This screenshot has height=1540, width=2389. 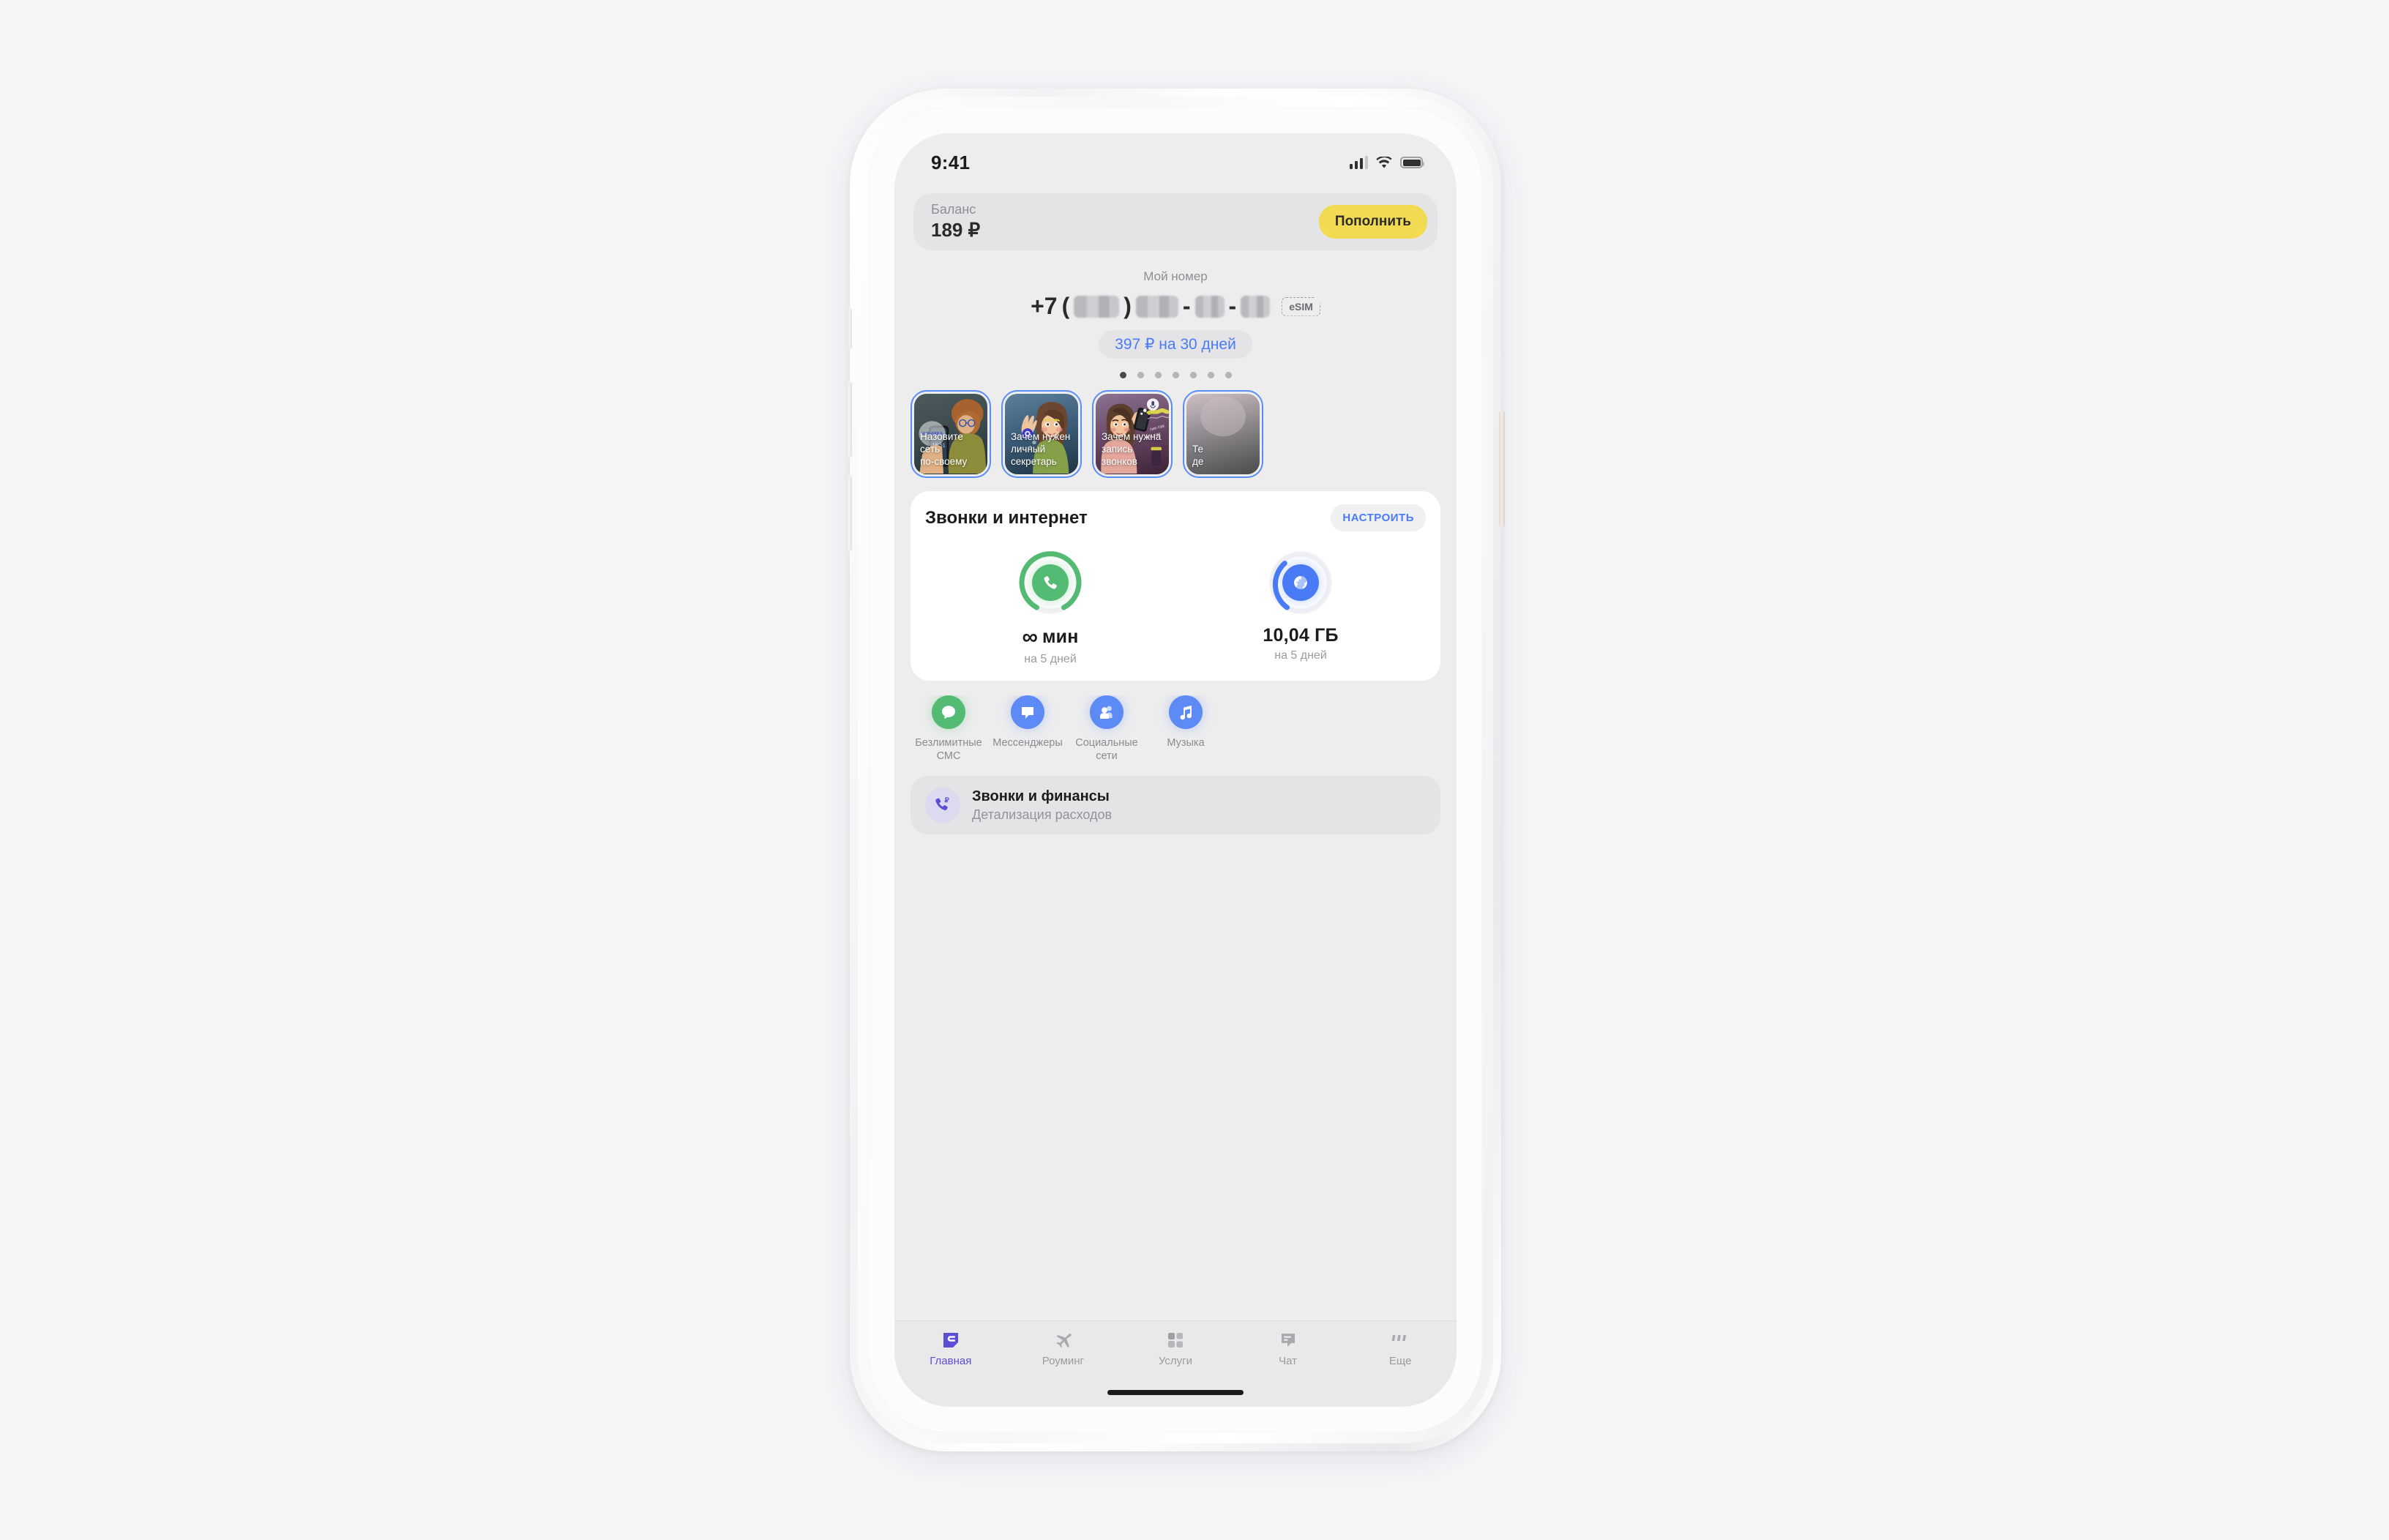 I want to click on home-indicator, so click(x=1175, y=1392).